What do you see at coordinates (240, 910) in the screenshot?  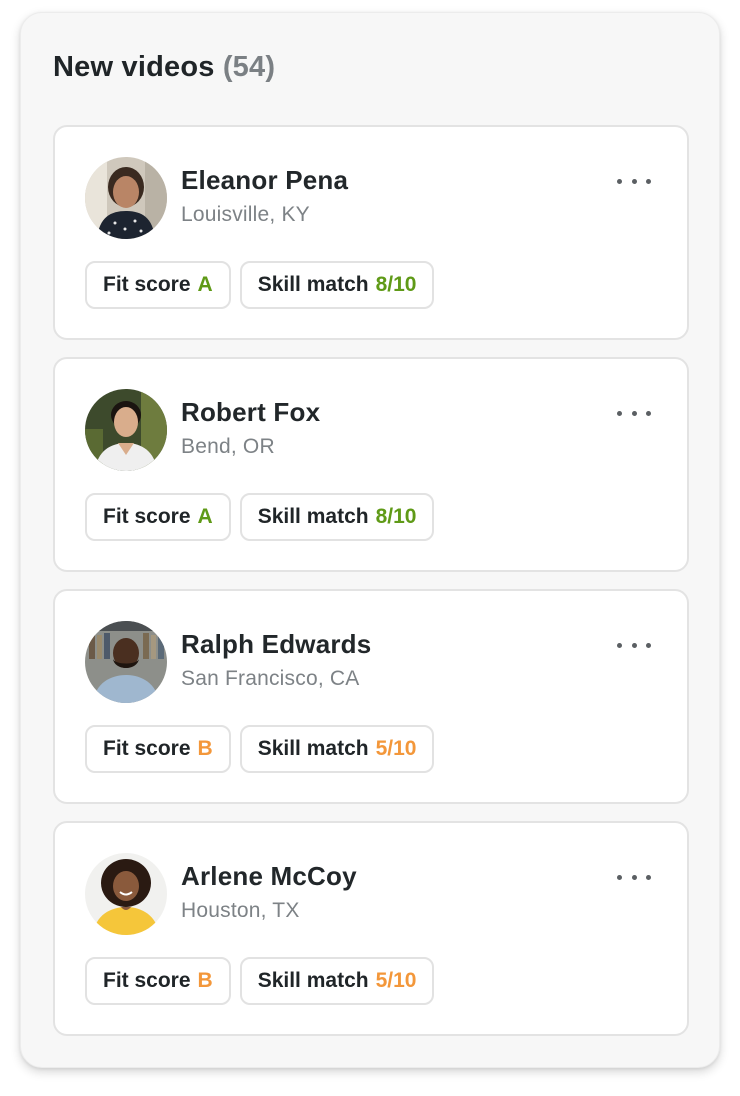 I see `candidate-location: Houston, TX` at bounding box center [240, 910].